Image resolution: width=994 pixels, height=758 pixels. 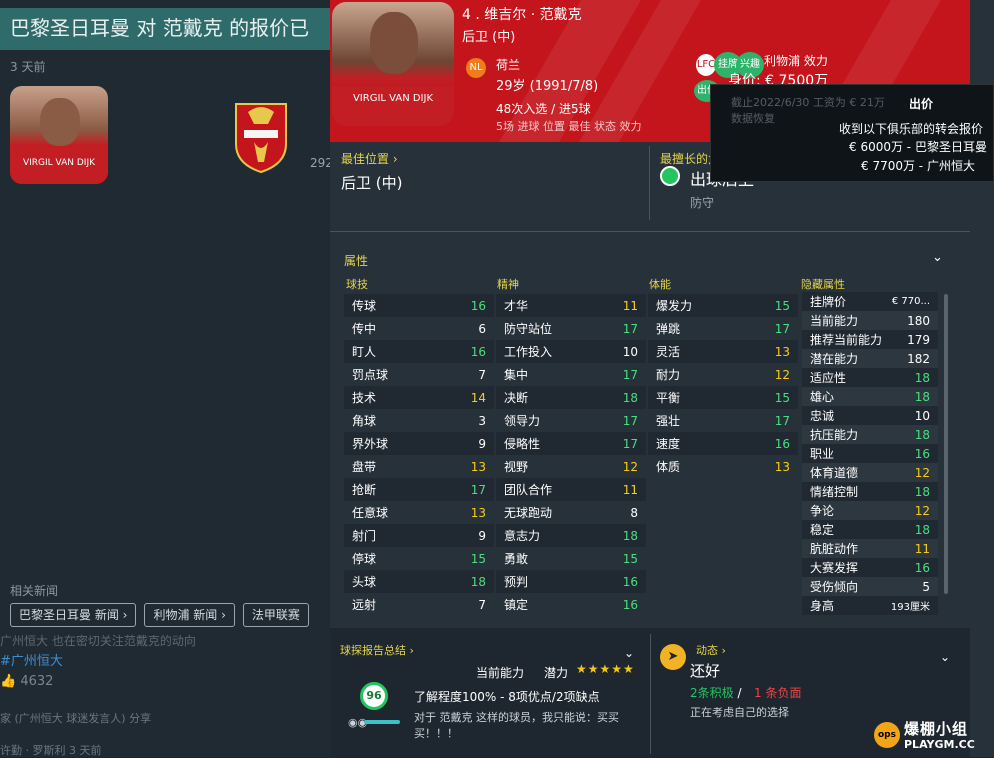 What do you see at coordinates (870, 491) in the screenshot?
I see `attribute-row: 情绪控制 18` at bounding box center [870, 491].